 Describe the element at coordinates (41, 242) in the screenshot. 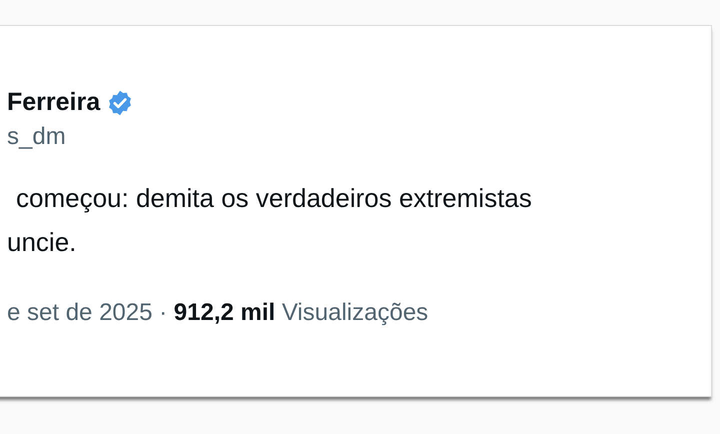

I see `tweet-text-line: uncie.` at that location.